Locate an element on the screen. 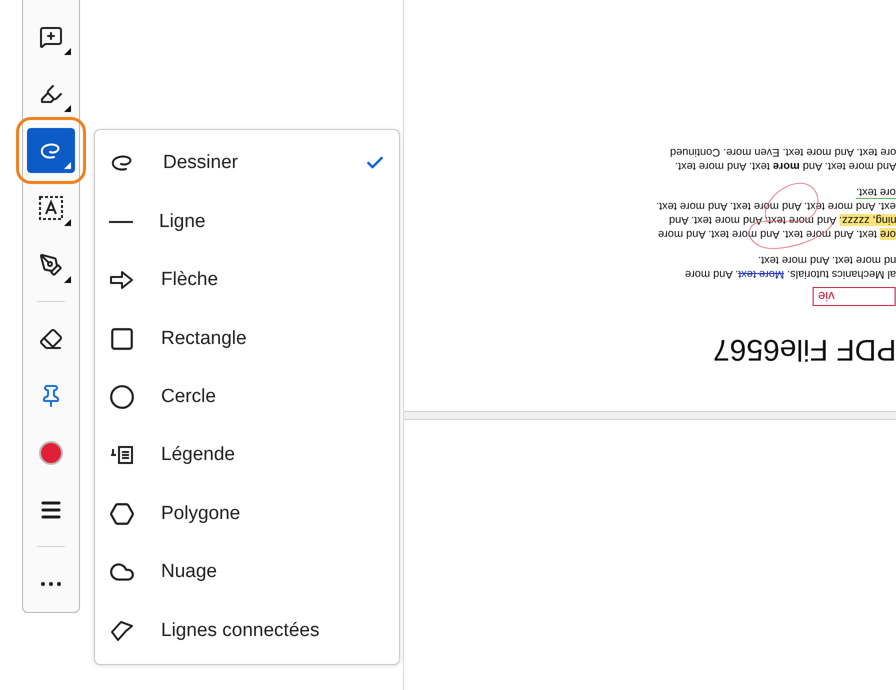 Image resolution: width=896 pixels, height=690 pixels. hexagon-icon is located at coordinates (122, 513).